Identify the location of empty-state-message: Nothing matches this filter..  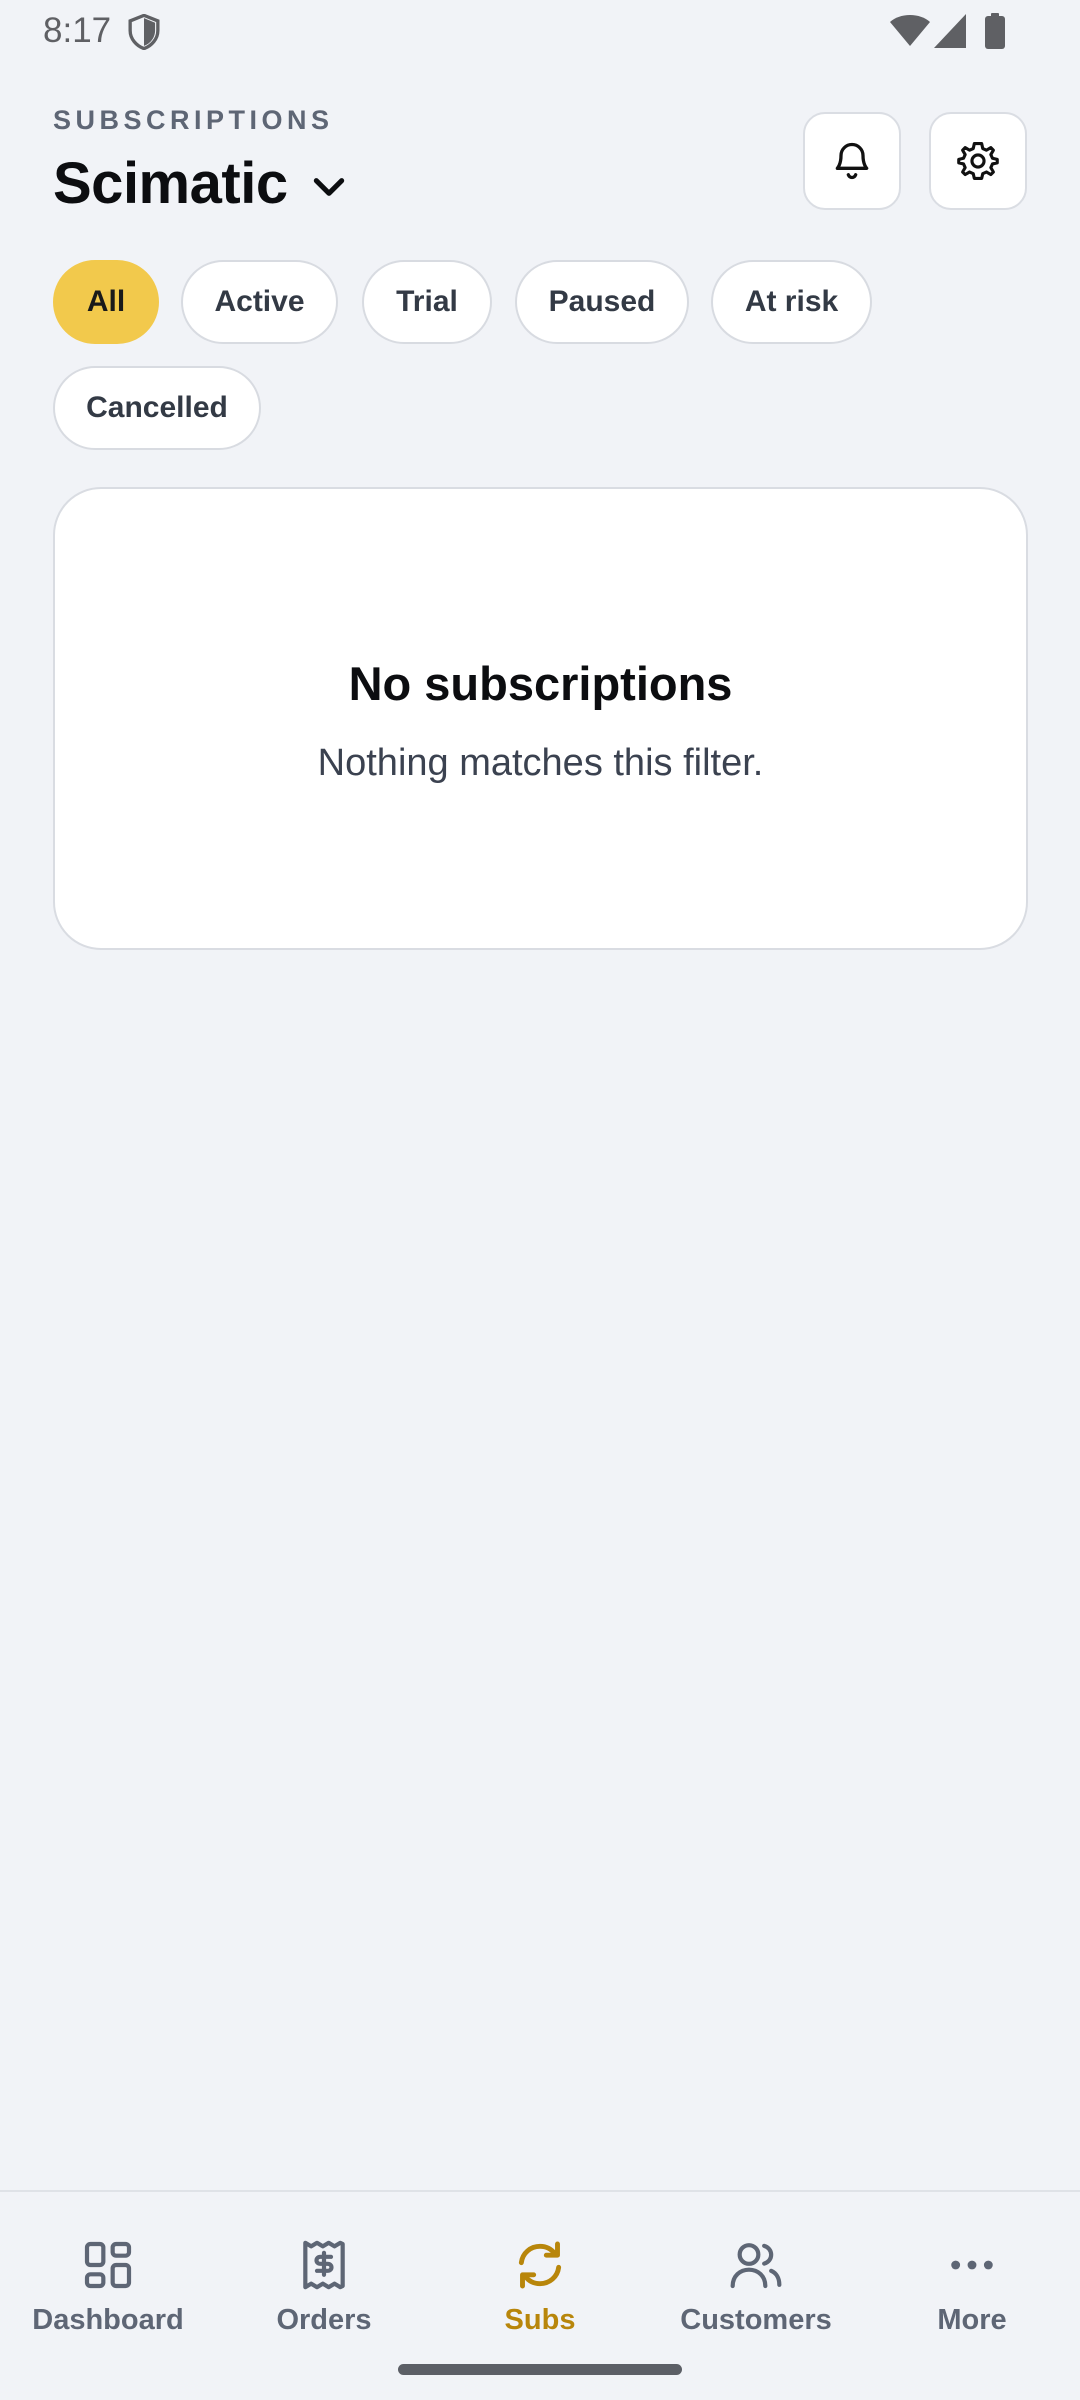
(540, 763).